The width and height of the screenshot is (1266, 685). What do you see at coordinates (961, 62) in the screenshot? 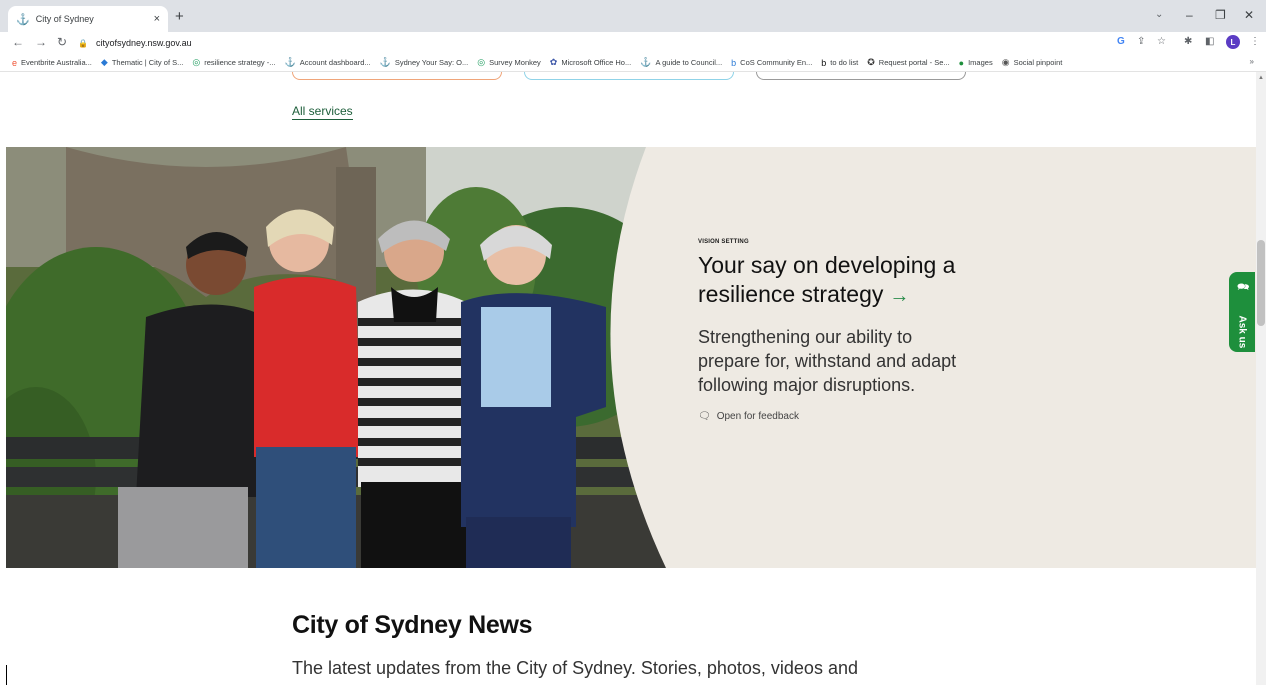
I see `images-icon: ●` at bounding box center [961, 62].